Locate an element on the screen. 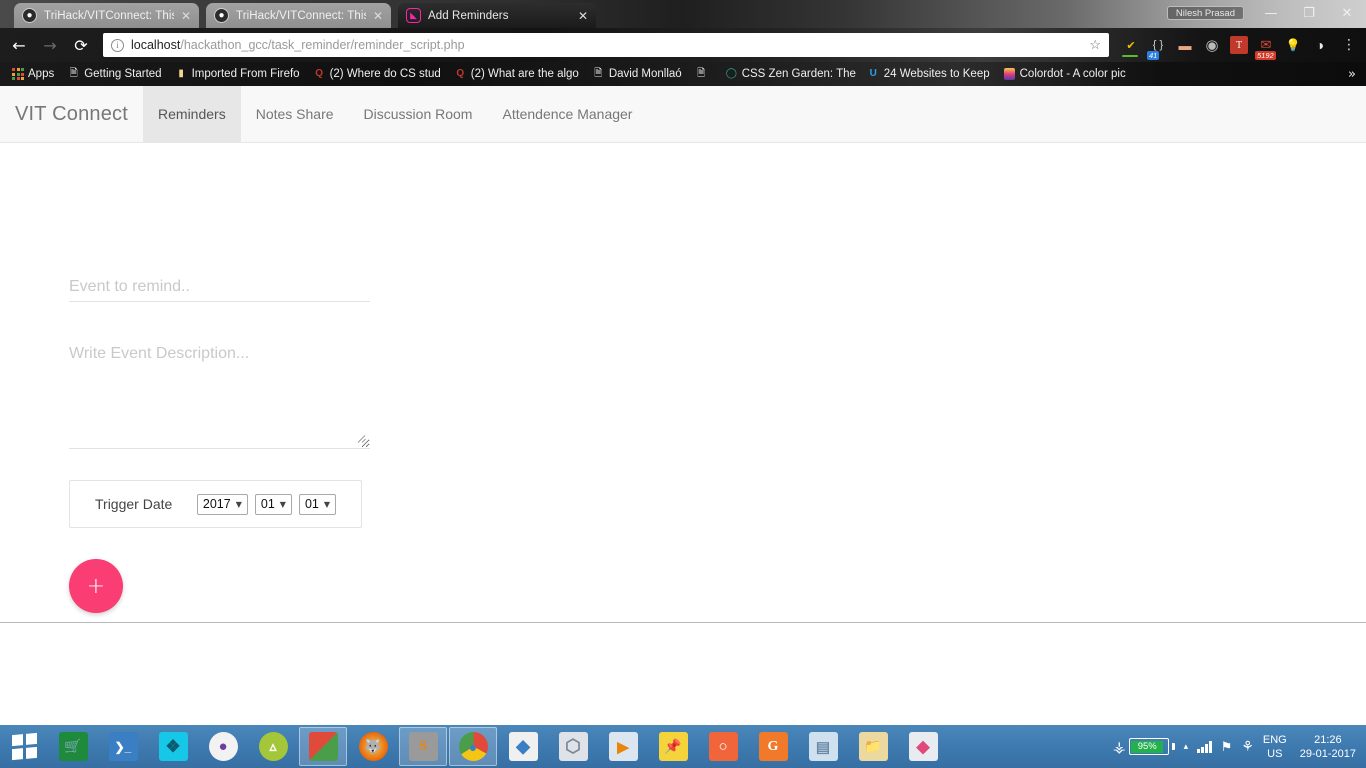 Image resolution: width=1366 pixels, height=768 pixels. mail-icon: ✉ 5192 is located at coordinates (1265, 48).